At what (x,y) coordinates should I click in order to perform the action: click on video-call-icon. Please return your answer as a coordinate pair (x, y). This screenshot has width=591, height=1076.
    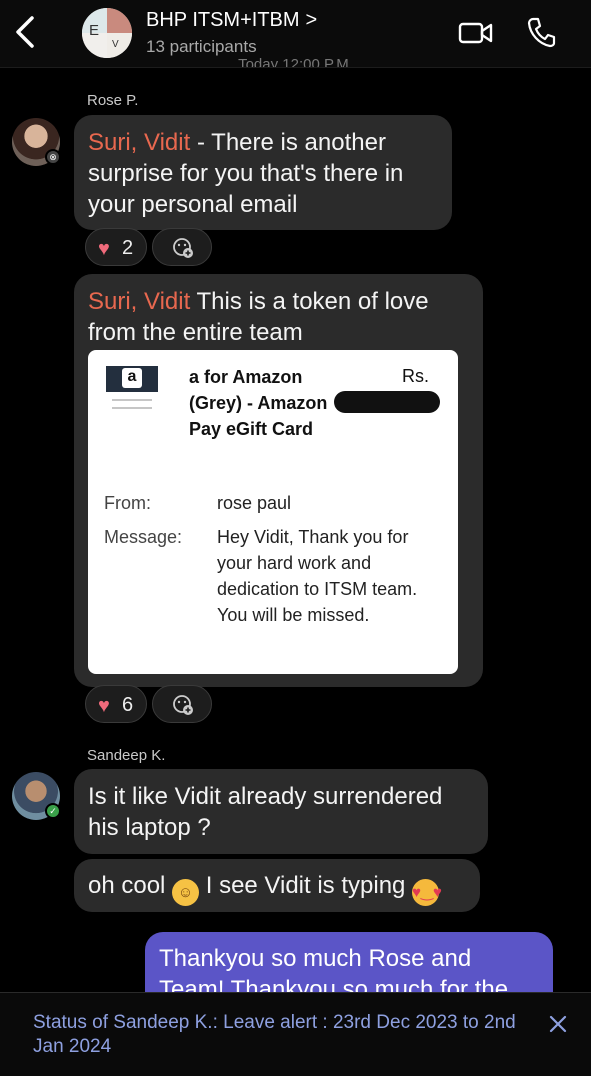
    Looking at the image, I should click on (476, 33).